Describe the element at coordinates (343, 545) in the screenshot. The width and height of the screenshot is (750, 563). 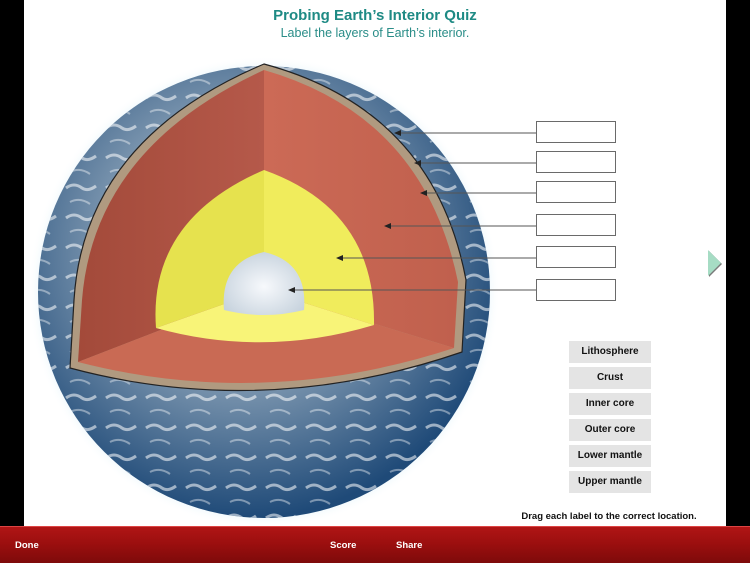
I see `score-button: Score` at that location.